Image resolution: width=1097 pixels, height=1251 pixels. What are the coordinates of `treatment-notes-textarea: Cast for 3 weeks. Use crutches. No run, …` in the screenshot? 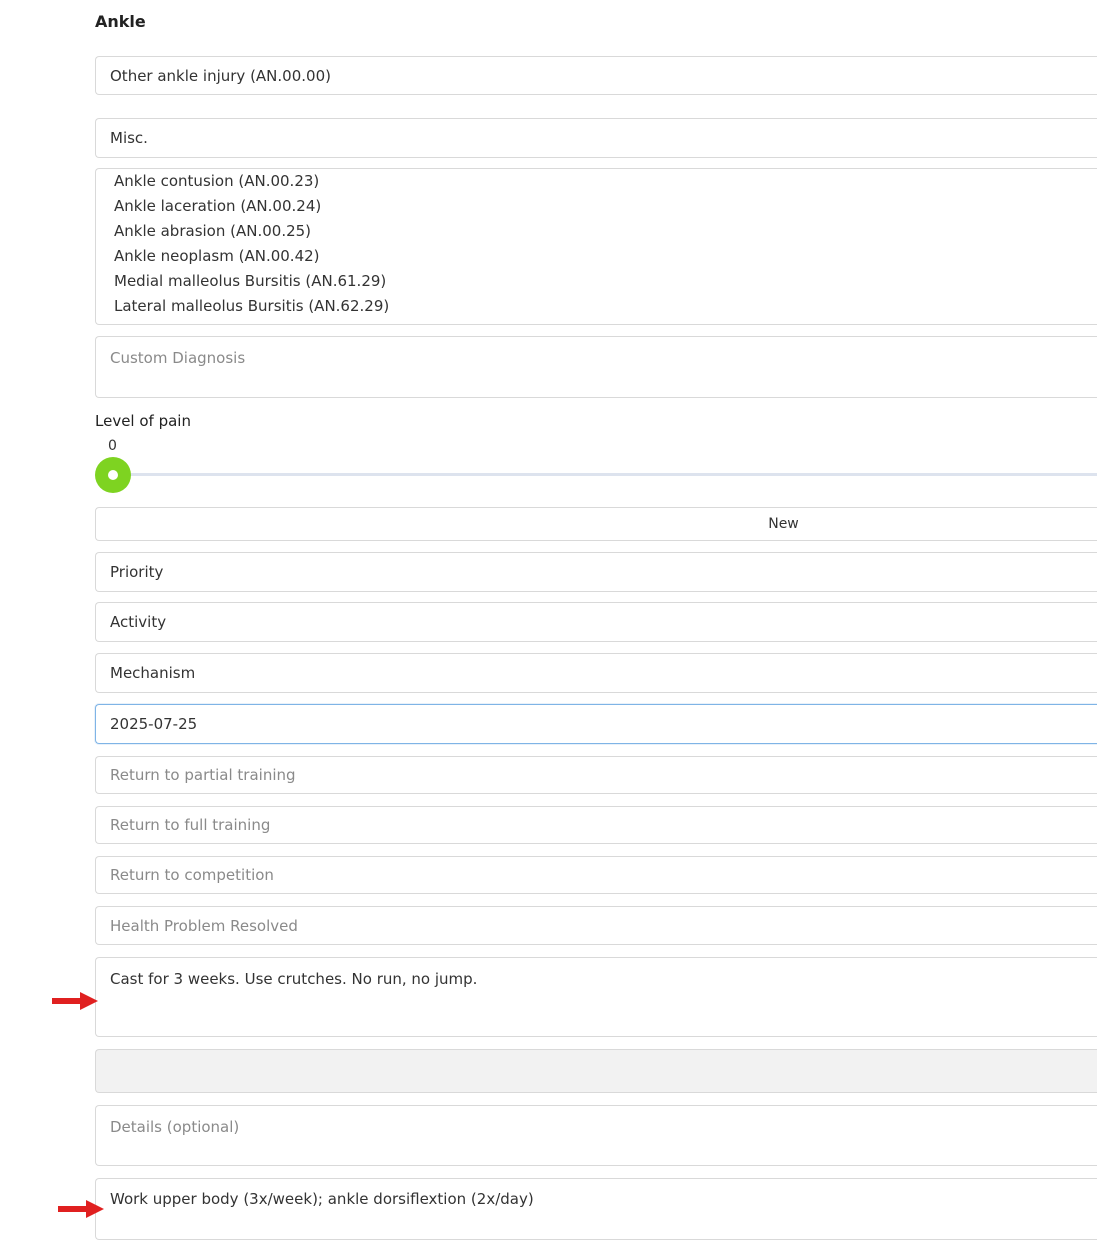 It's located at (596, 997).